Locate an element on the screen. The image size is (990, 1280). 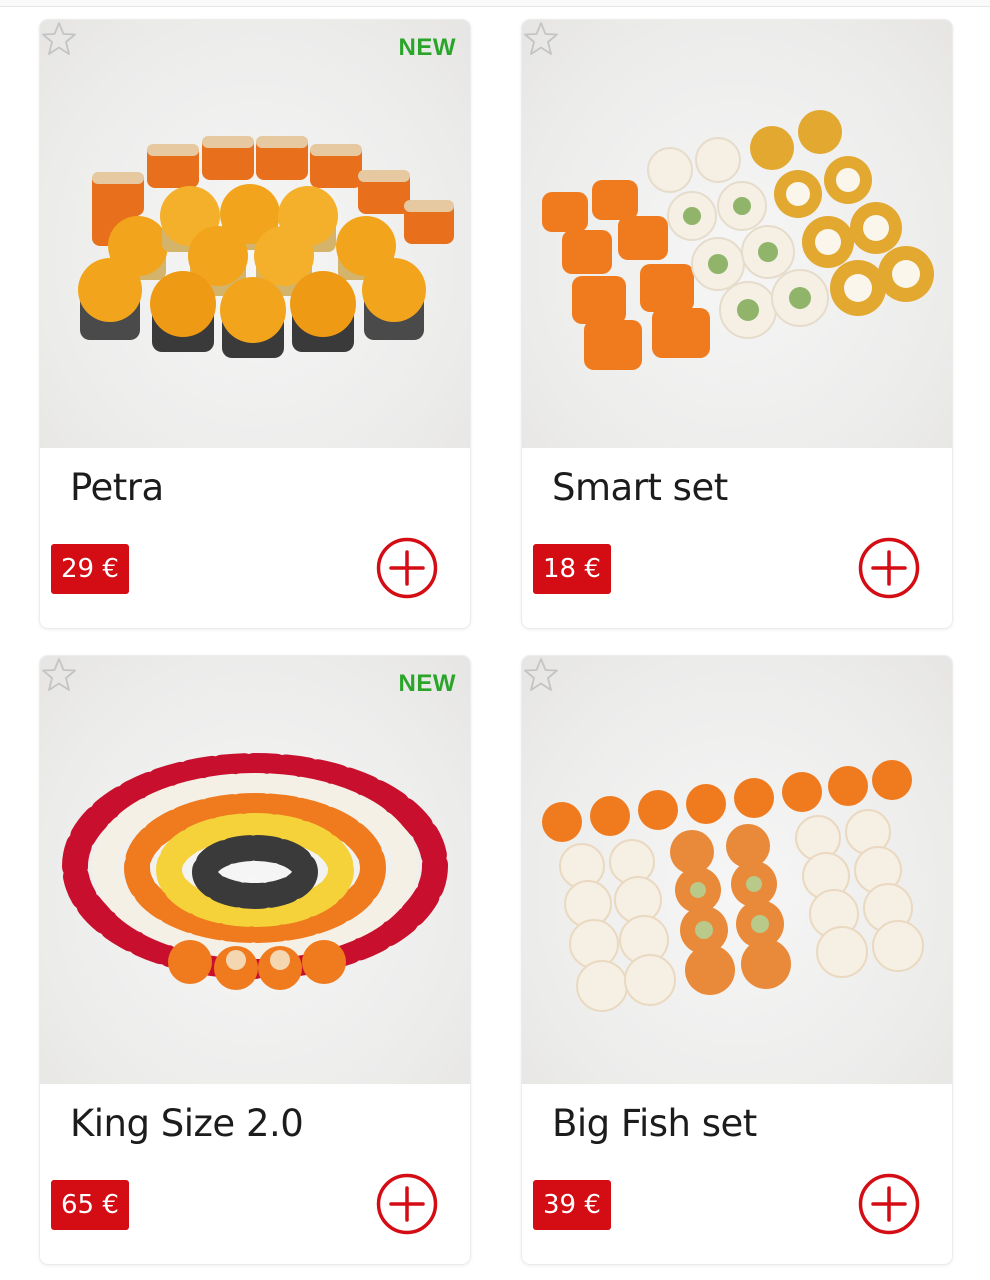
price-tag: 39 € is located at coordinates (572, 1205).